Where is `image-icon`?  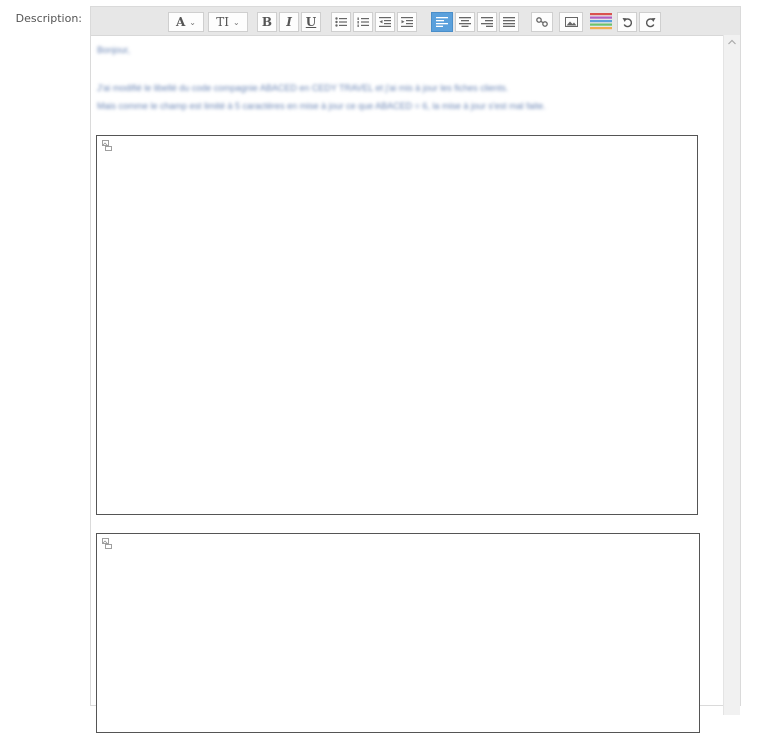
image-icon is located at coordinates (571, 22).